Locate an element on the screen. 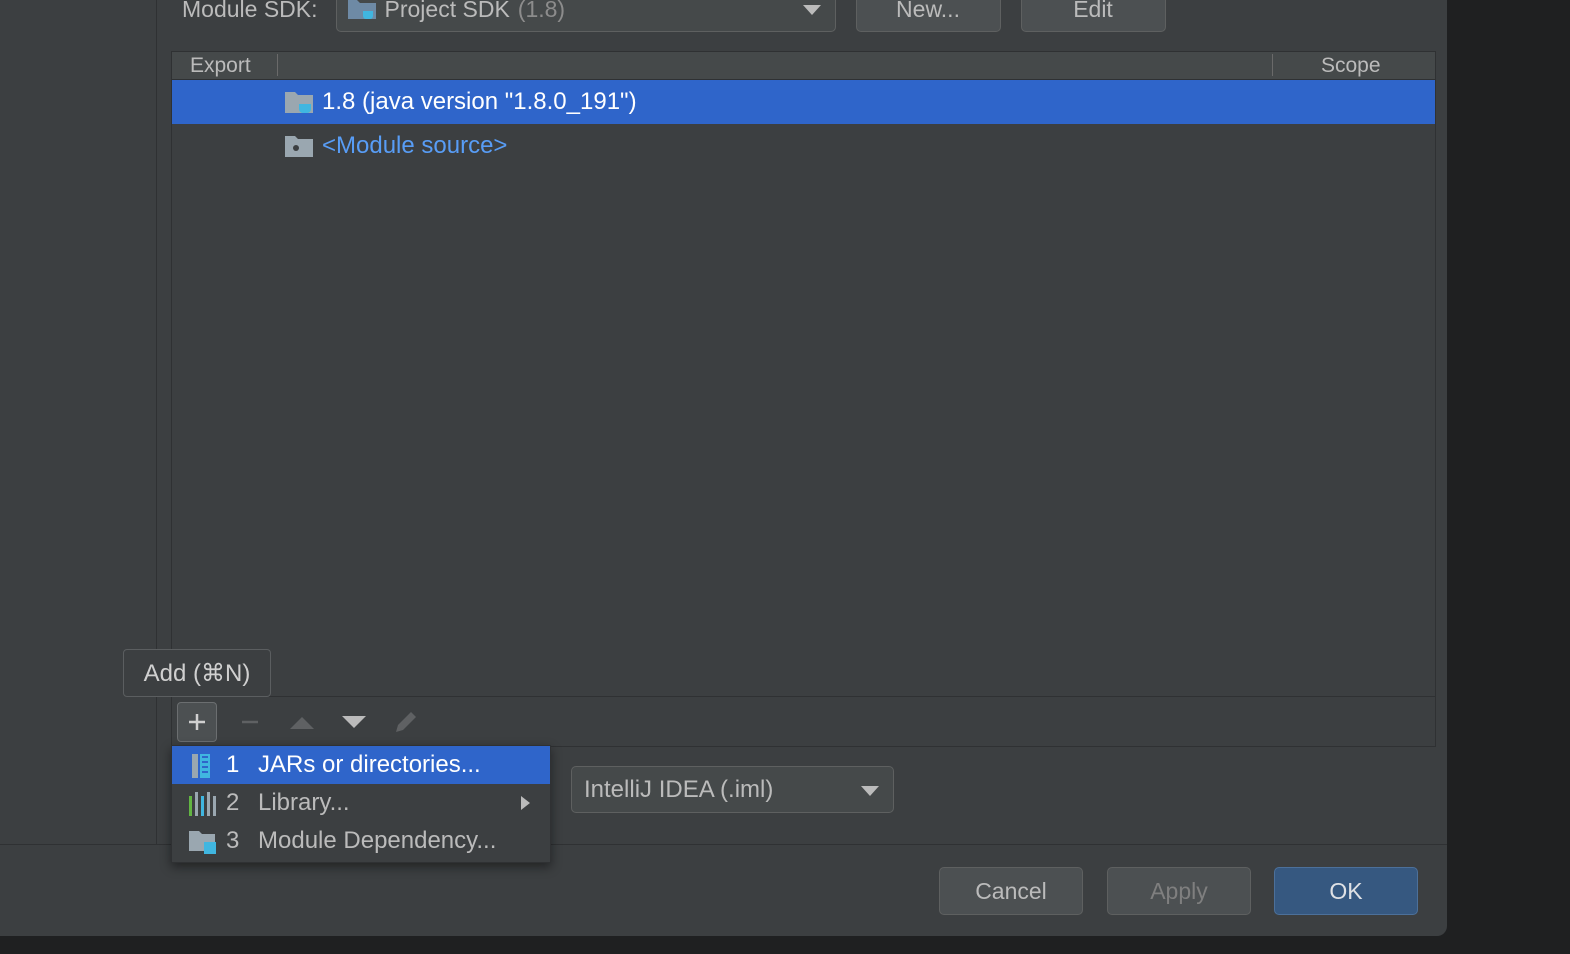  table-row: <Module source> is located at coordinates (803, 146).